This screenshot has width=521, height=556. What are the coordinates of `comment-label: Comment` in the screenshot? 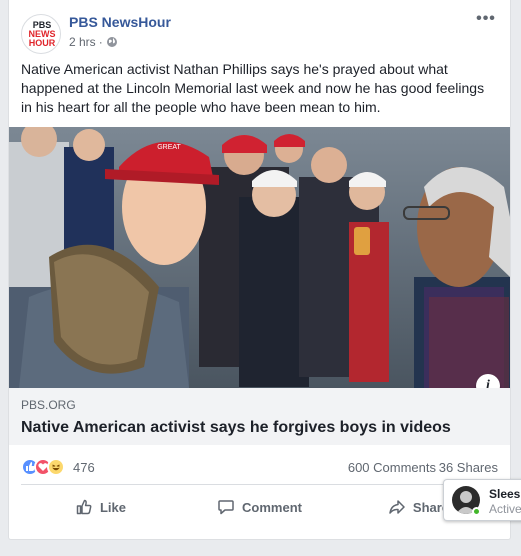 It's located at (272, 507).